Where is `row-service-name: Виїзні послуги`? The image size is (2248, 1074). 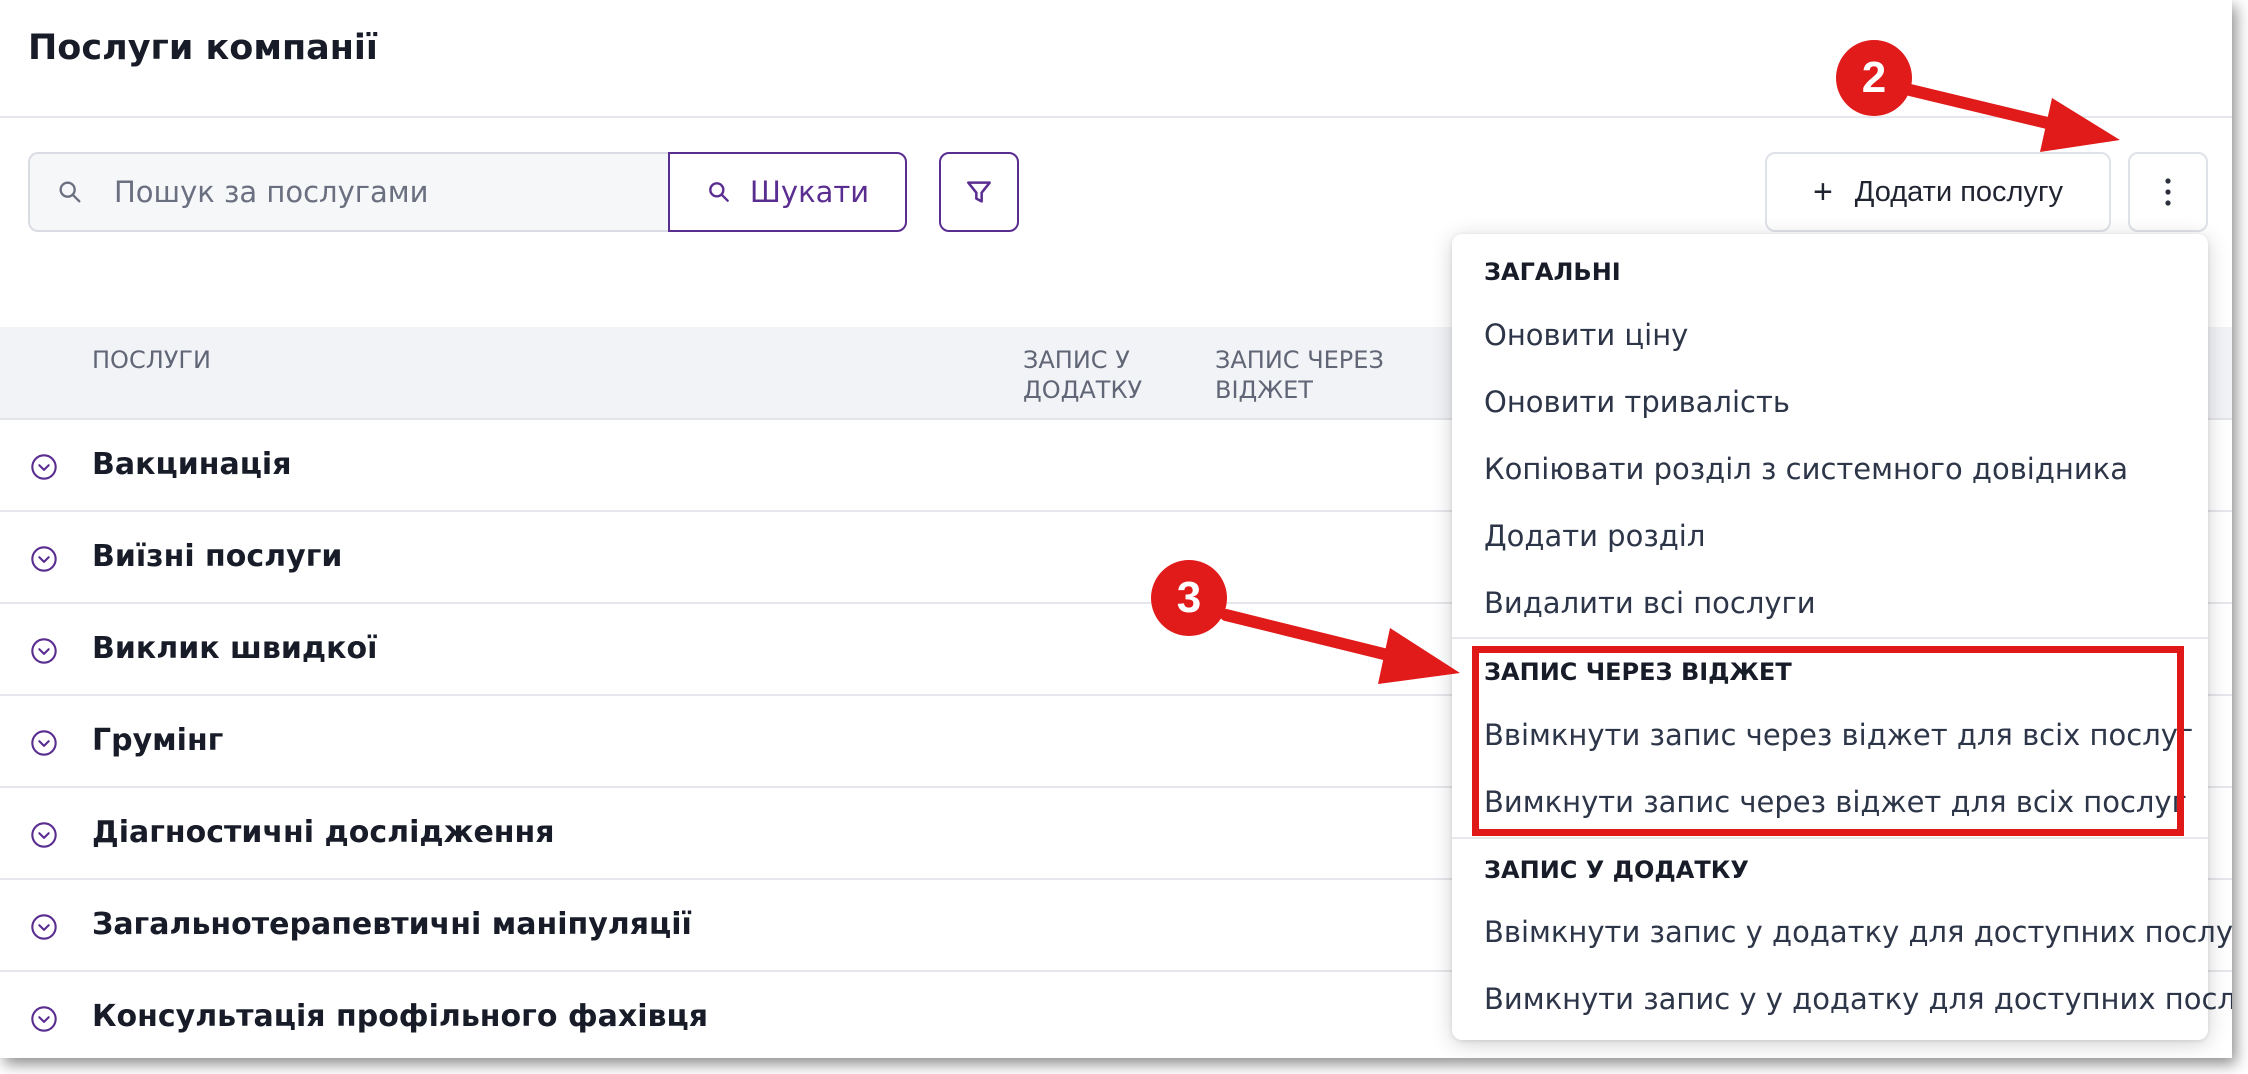
row-service-name: Виїзні послуги is located at coordinates (217, 556).